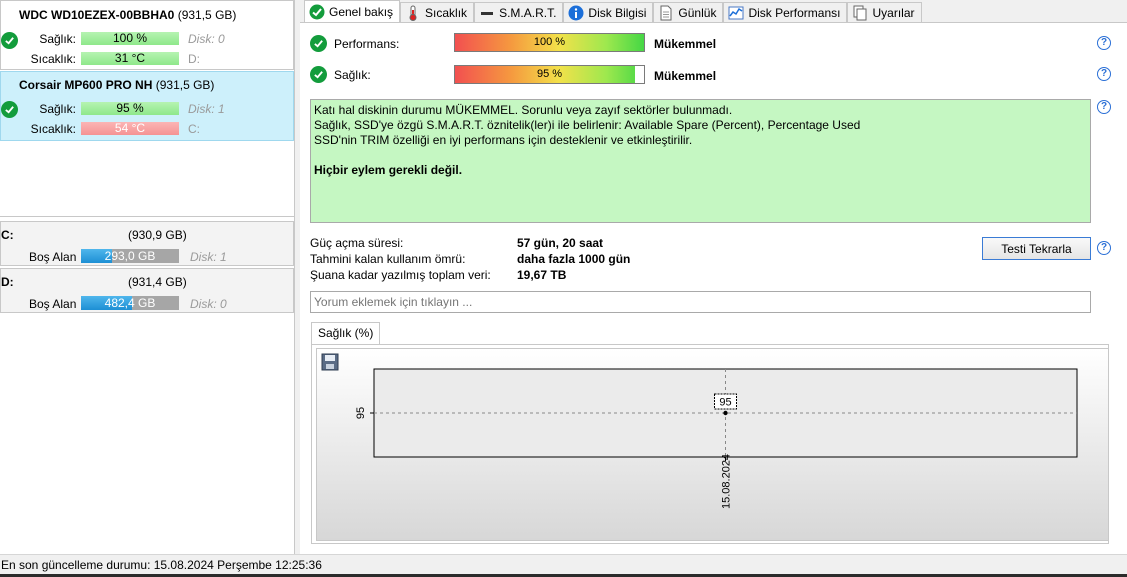 This screenshot has width=1127, height=577. What do you see at coordinates (130, 128) in the screenshot?
I see `temperature-bar: 54 °C` at bounding box center [130, 128].